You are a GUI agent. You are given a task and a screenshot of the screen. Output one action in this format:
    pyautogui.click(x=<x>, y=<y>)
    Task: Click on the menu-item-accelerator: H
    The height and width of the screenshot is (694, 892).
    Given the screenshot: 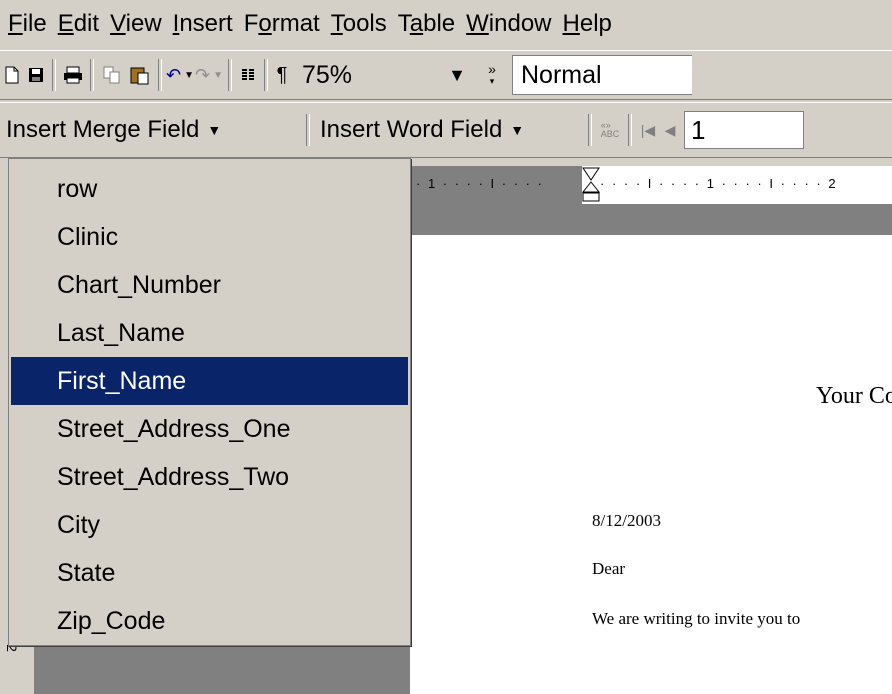 What is the action you would take?
    pyautogui.click(x=571, y=23)
    